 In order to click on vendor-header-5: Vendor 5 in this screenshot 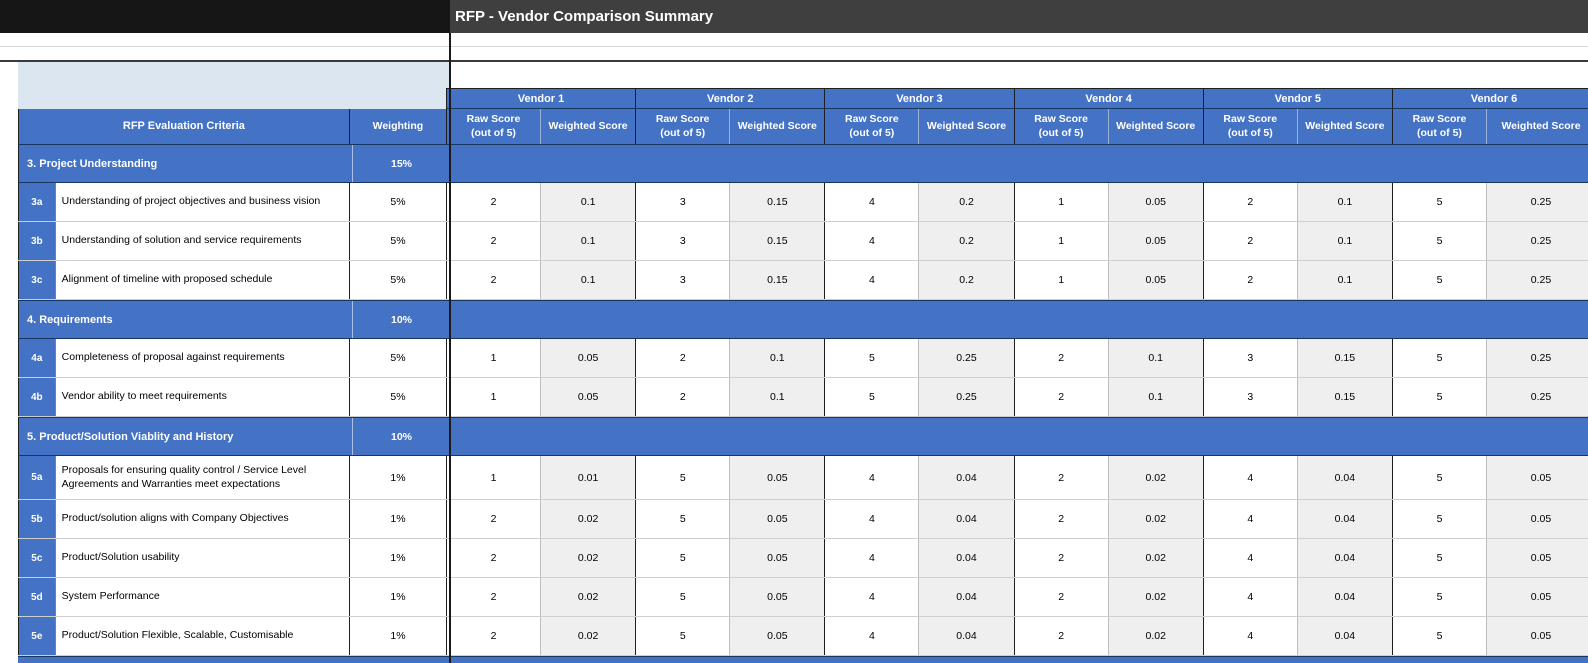, I will do `click(1297, 98)`.